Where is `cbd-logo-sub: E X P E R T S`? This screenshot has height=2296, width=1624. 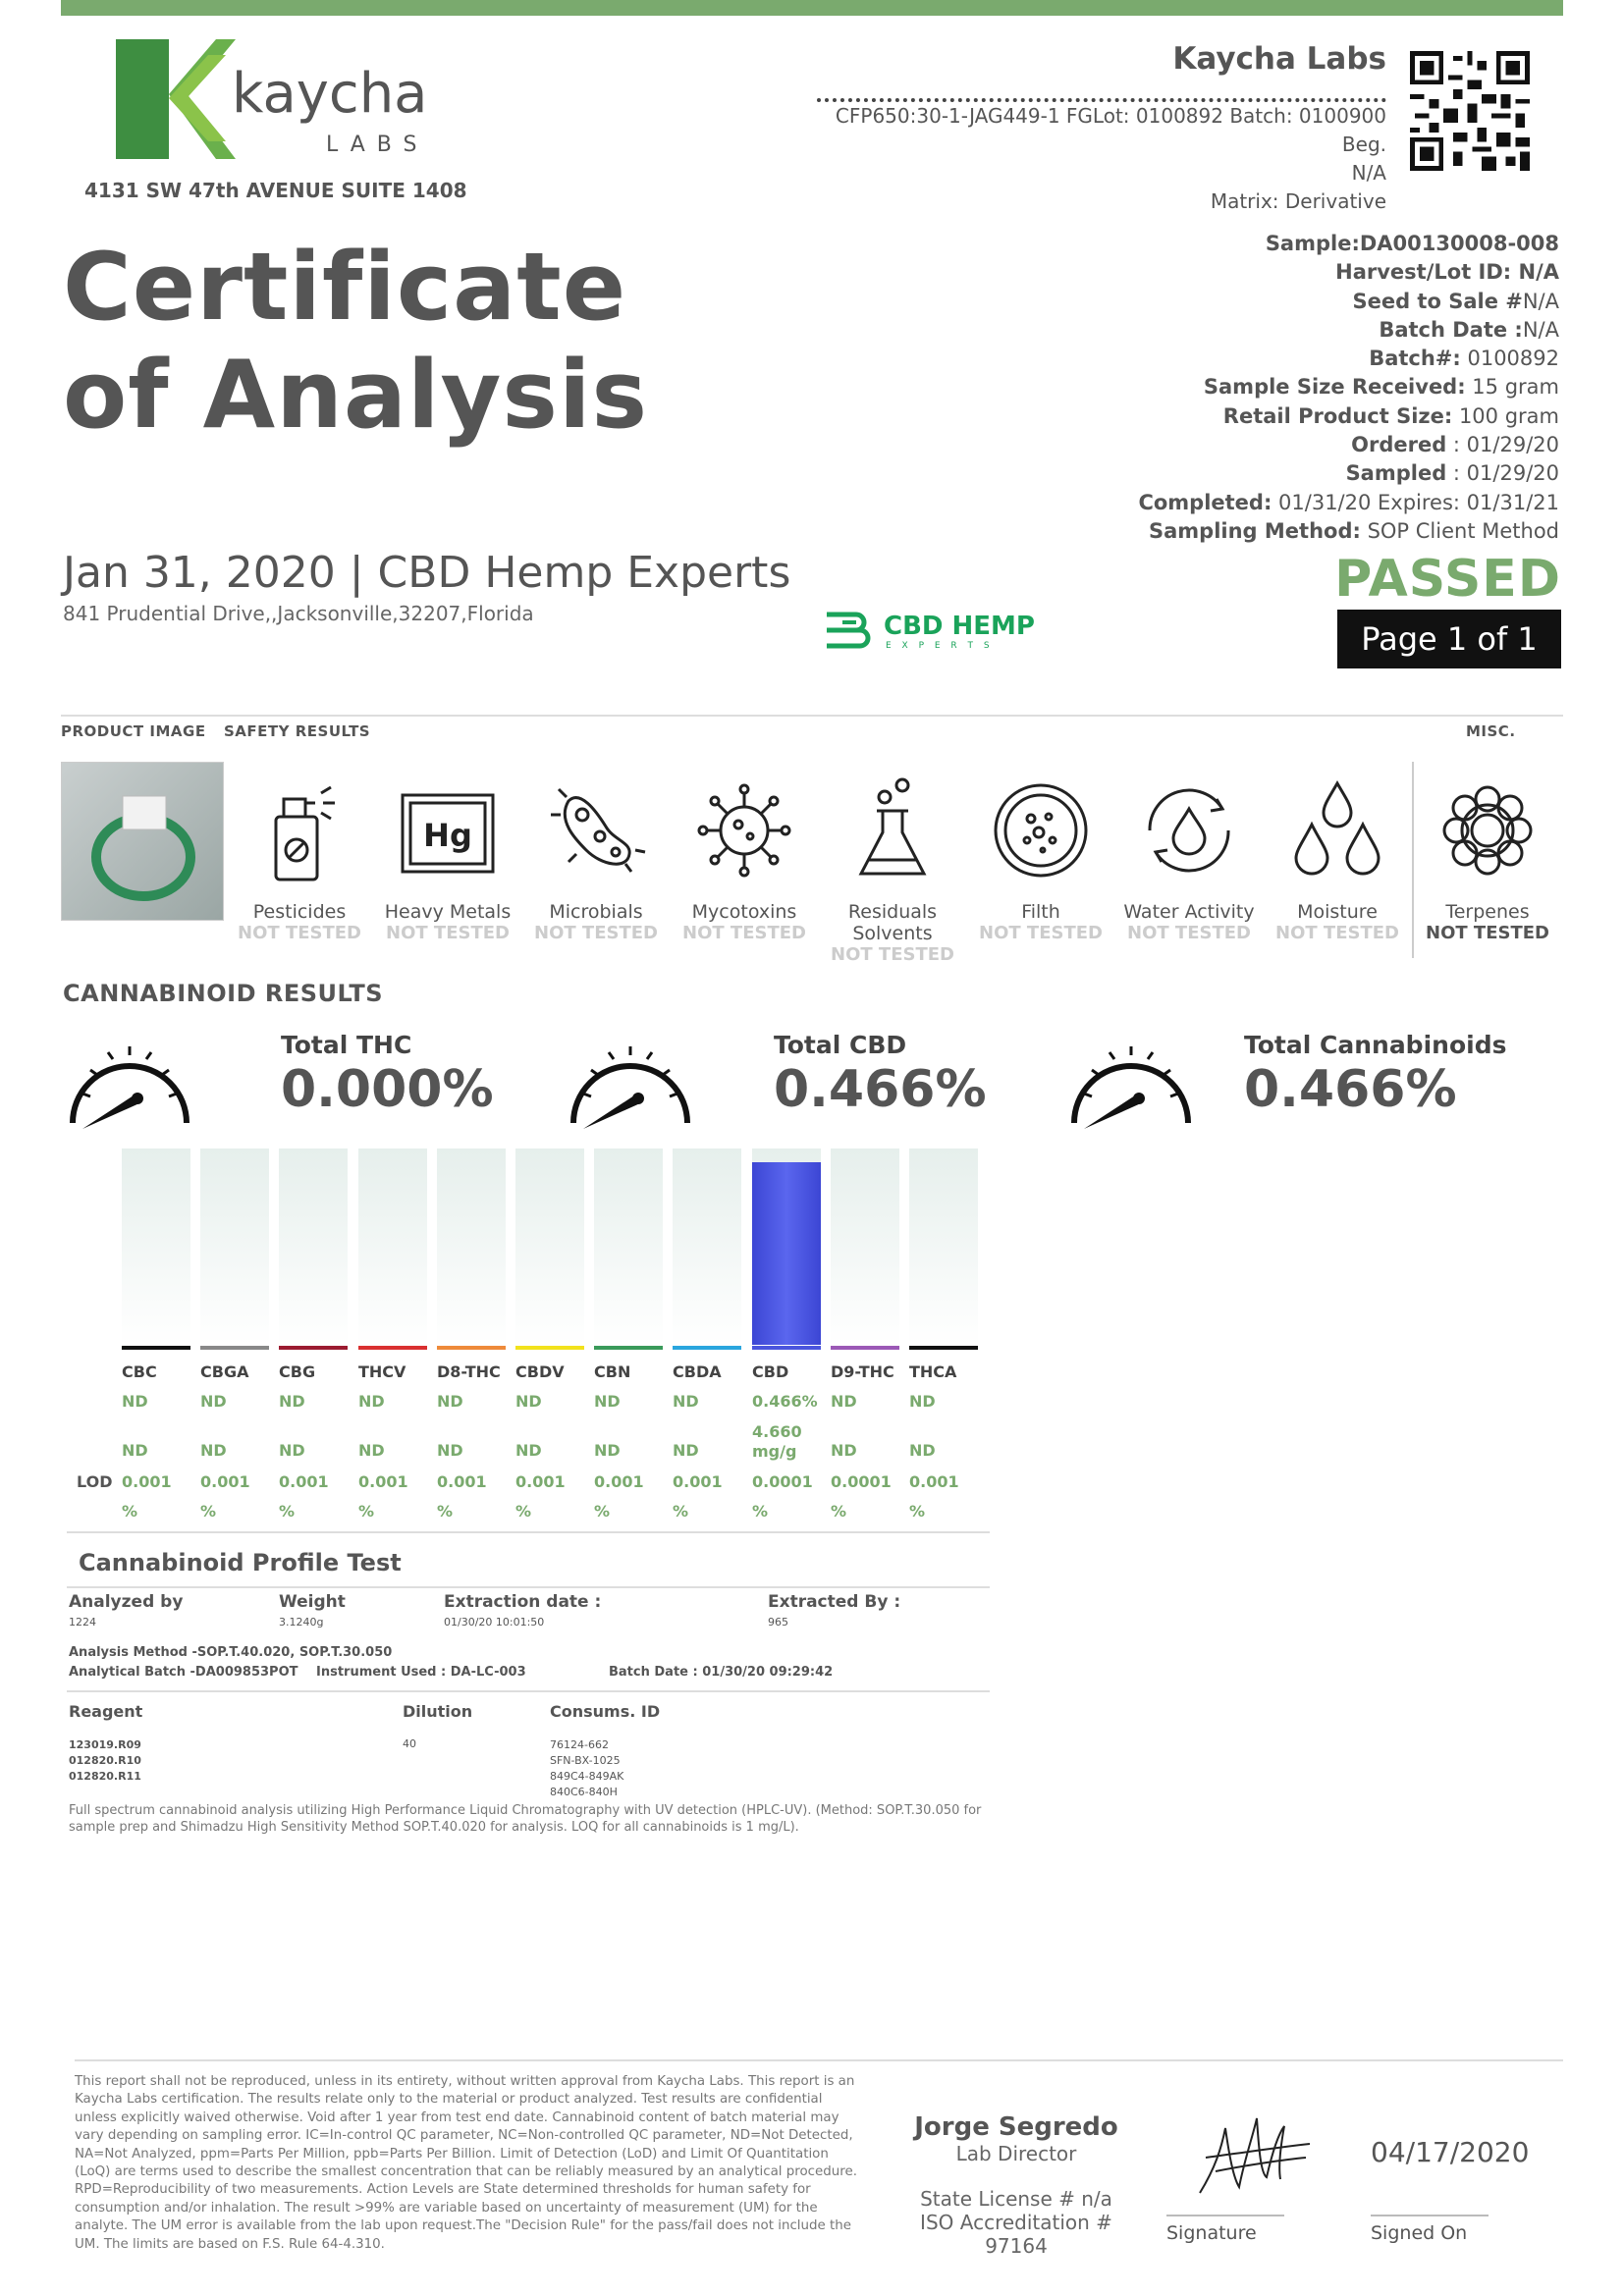 cbd-logo-sub: E X P E R T S is located at coordinates (940, 646).